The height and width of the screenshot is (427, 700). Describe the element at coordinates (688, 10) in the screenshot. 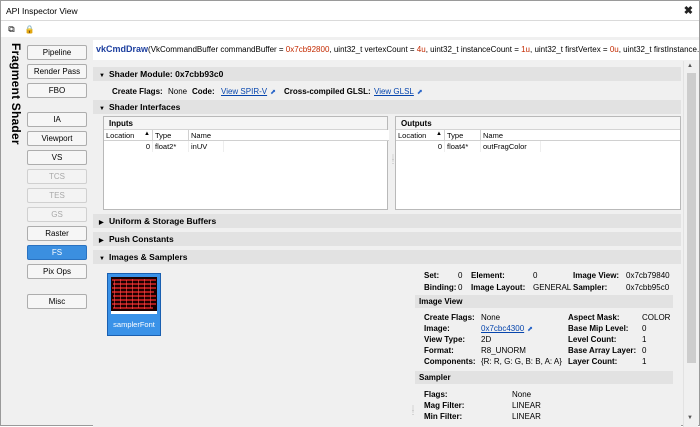

I see `close-icon: ✖` at that location.